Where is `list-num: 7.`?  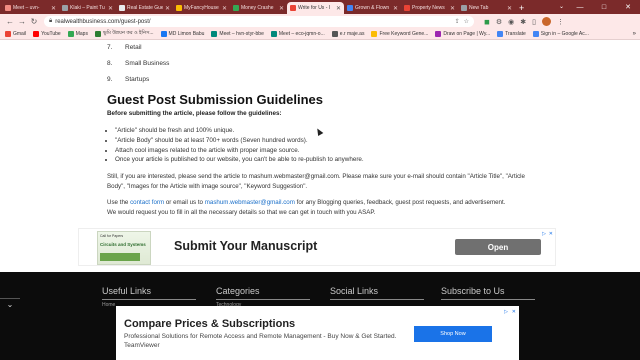
list-num: 7. is located at coordinates (110, 47).